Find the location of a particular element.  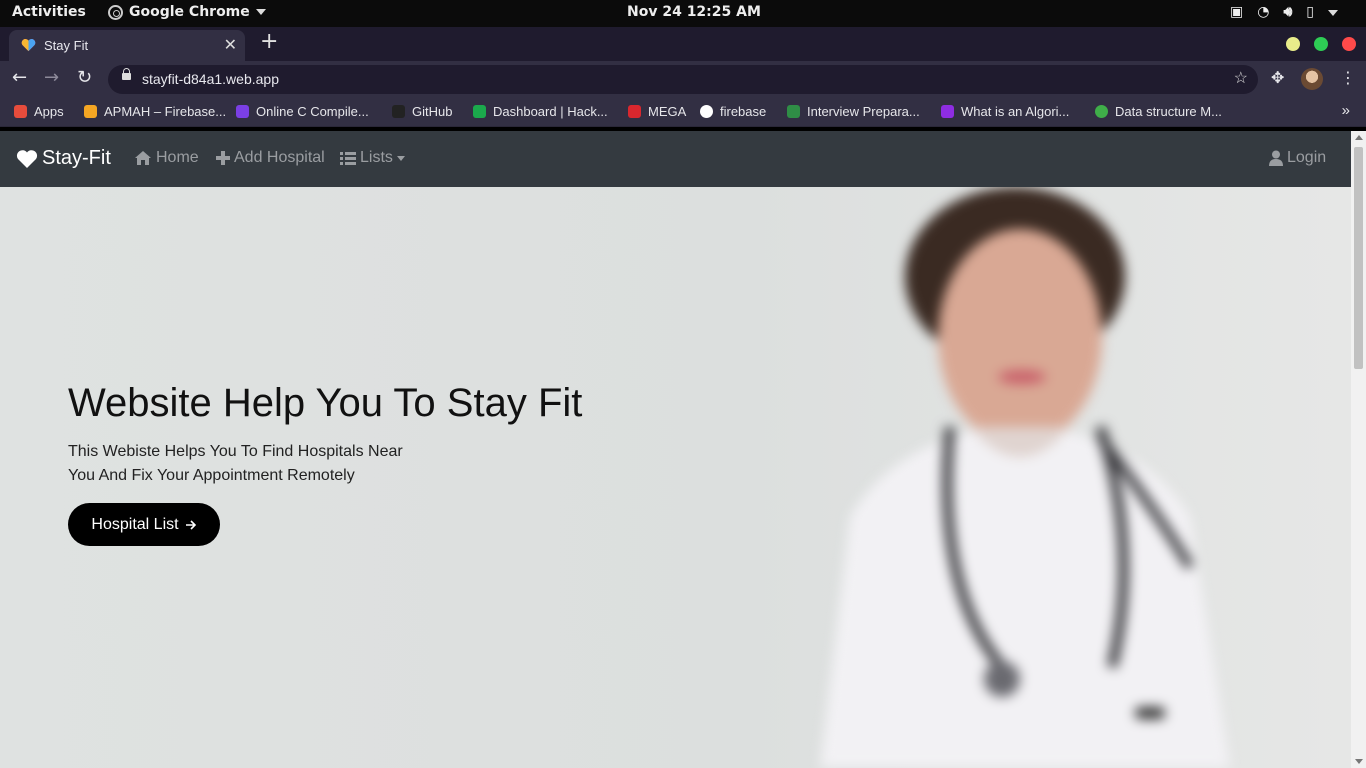

volume-icon: 🔊︎ is located at coordinates (1288, 12).